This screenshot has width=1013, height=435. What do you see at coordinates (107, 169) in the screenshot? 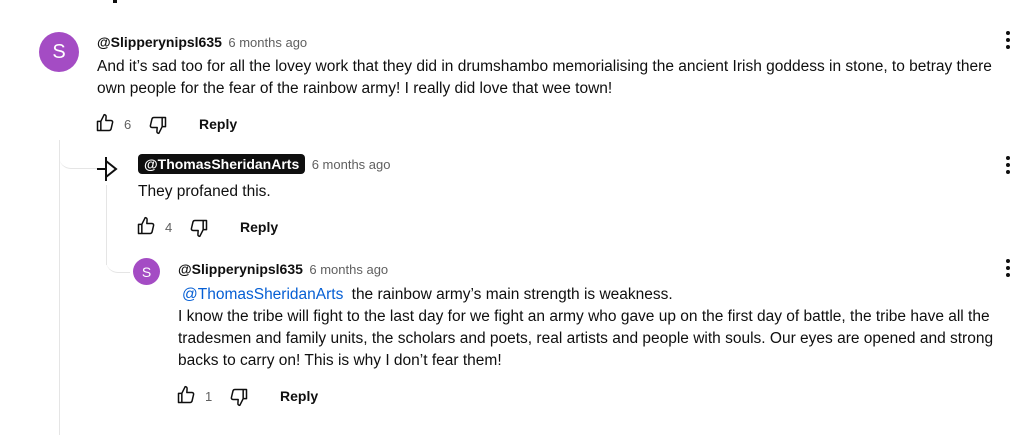
I see `owner-sigil-icon` at bounding box center [107, 169].